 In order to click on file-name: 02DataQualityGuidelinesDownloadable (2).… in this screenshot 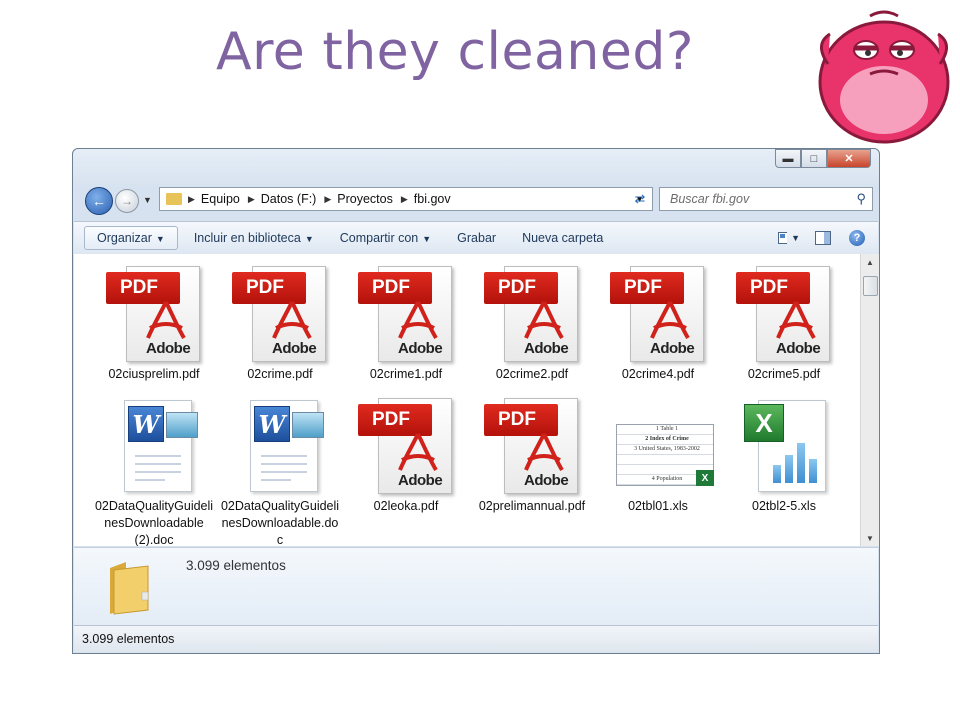, I will do `click(154, 522)`.